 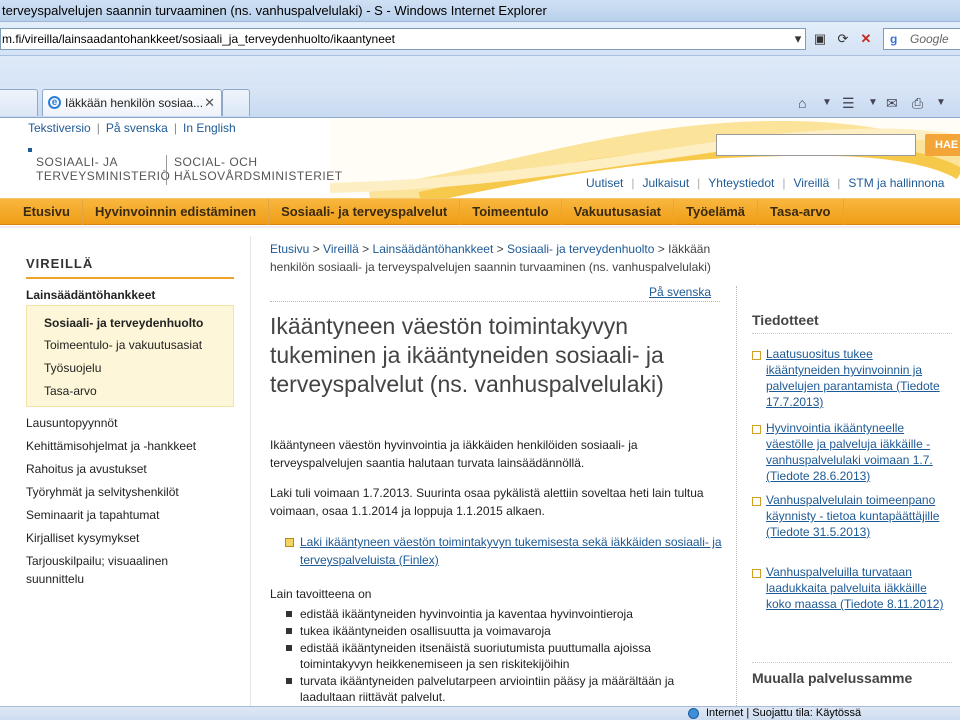 I want to click on left-nav-section: Lainsäädäntöhankkeet, so click(x=90, y=295).